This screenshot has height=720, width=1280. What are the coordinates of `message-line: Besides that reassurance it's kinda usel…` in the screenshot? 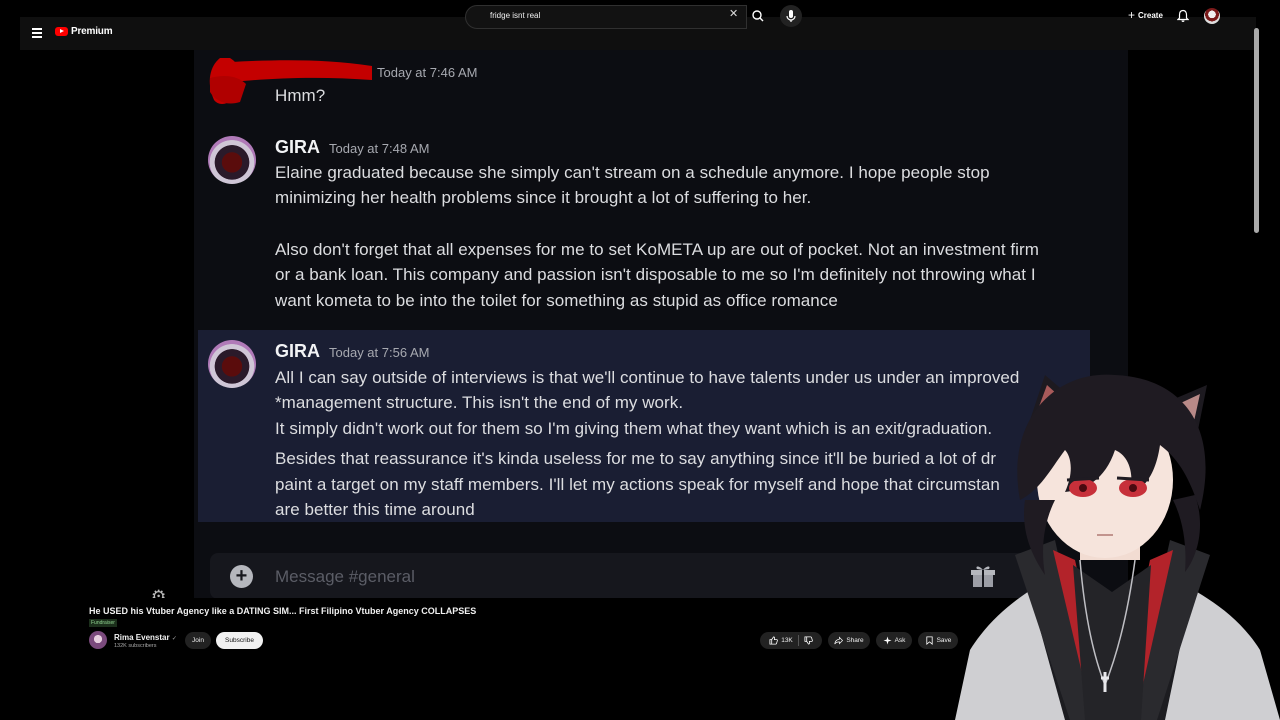 It's located at (636, 458).